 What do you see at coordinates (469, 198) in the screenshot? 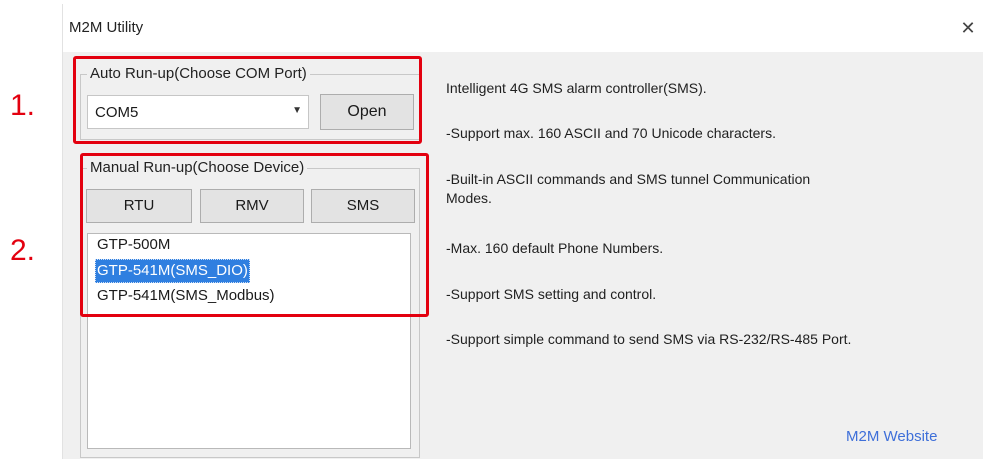
I see `description-line: Modes.` at bounding box center [469, 198].